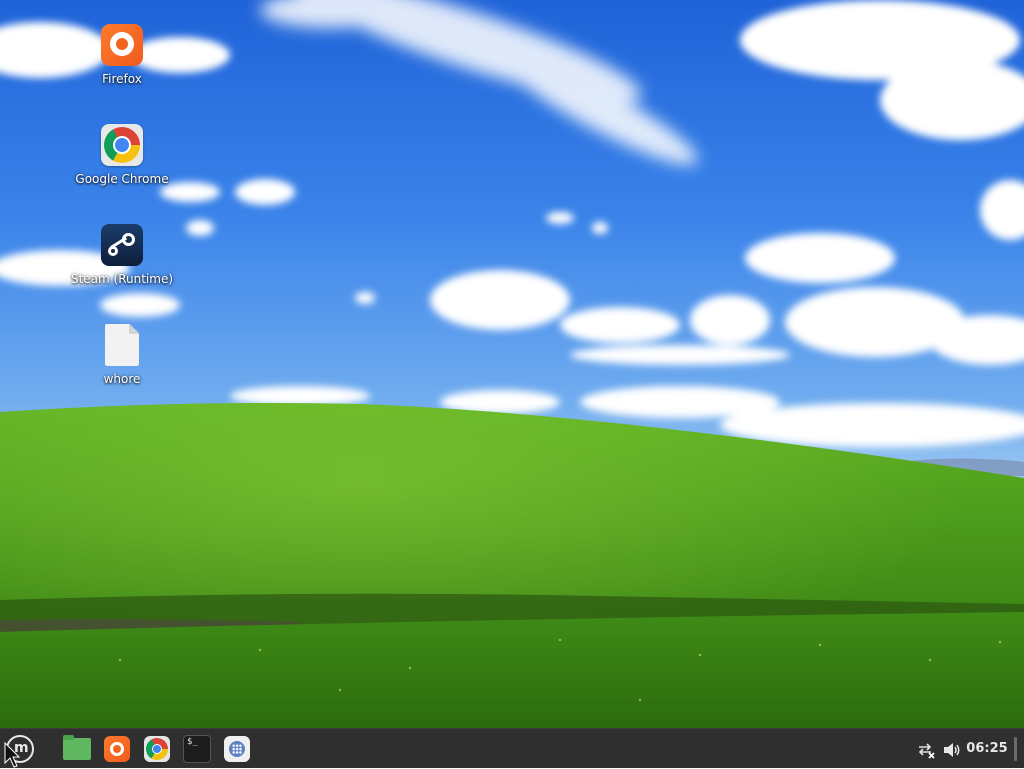 The width and height of the screenshot is (1024, 769). I want to click on desktop-icon-label: Steam (Runtime), so click(122, 279).